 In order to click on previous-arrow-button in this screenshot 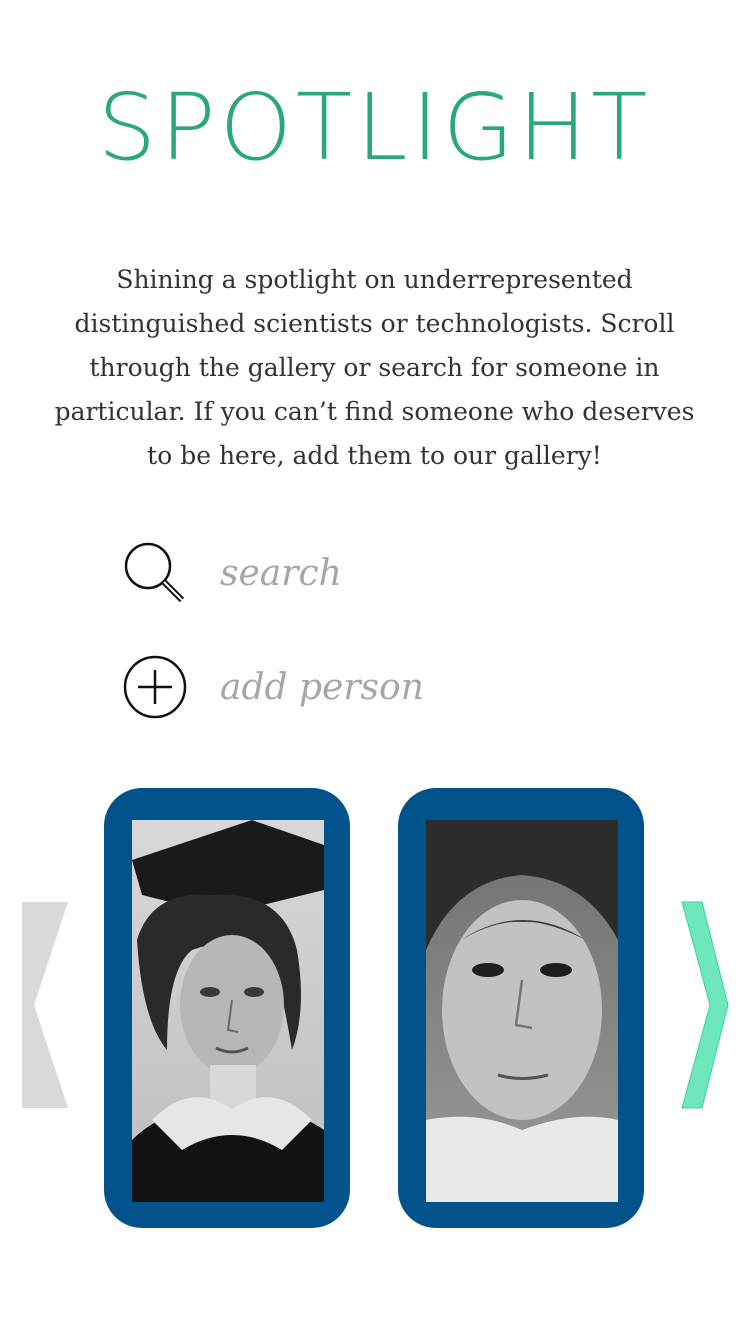, I will do `click(45, 1005)`.